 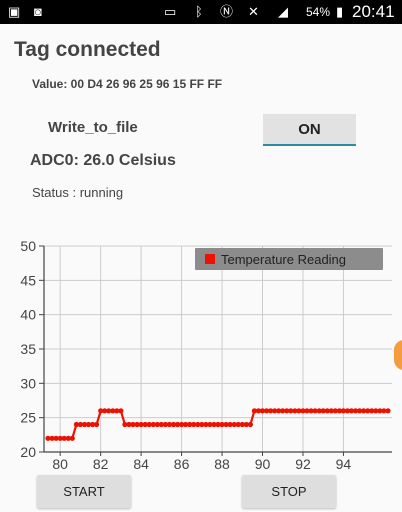 What do you see at coordinates (103, 160) in the screenshot?
I see `adc-reading: ADC0: 26.0 Celsius` at bounding box center [103, 160].